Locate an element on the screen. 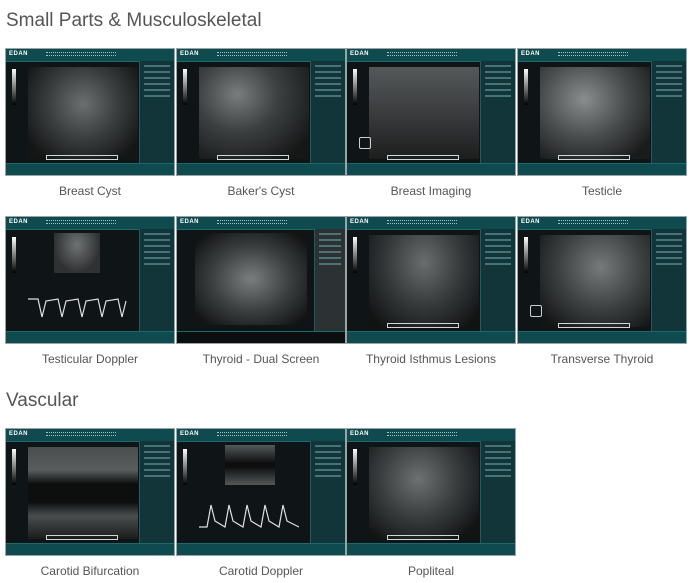 This screenshot has width=693, height=583. gallery-item-testicle: EDAN Testicle is located at coordinates (602, 123).